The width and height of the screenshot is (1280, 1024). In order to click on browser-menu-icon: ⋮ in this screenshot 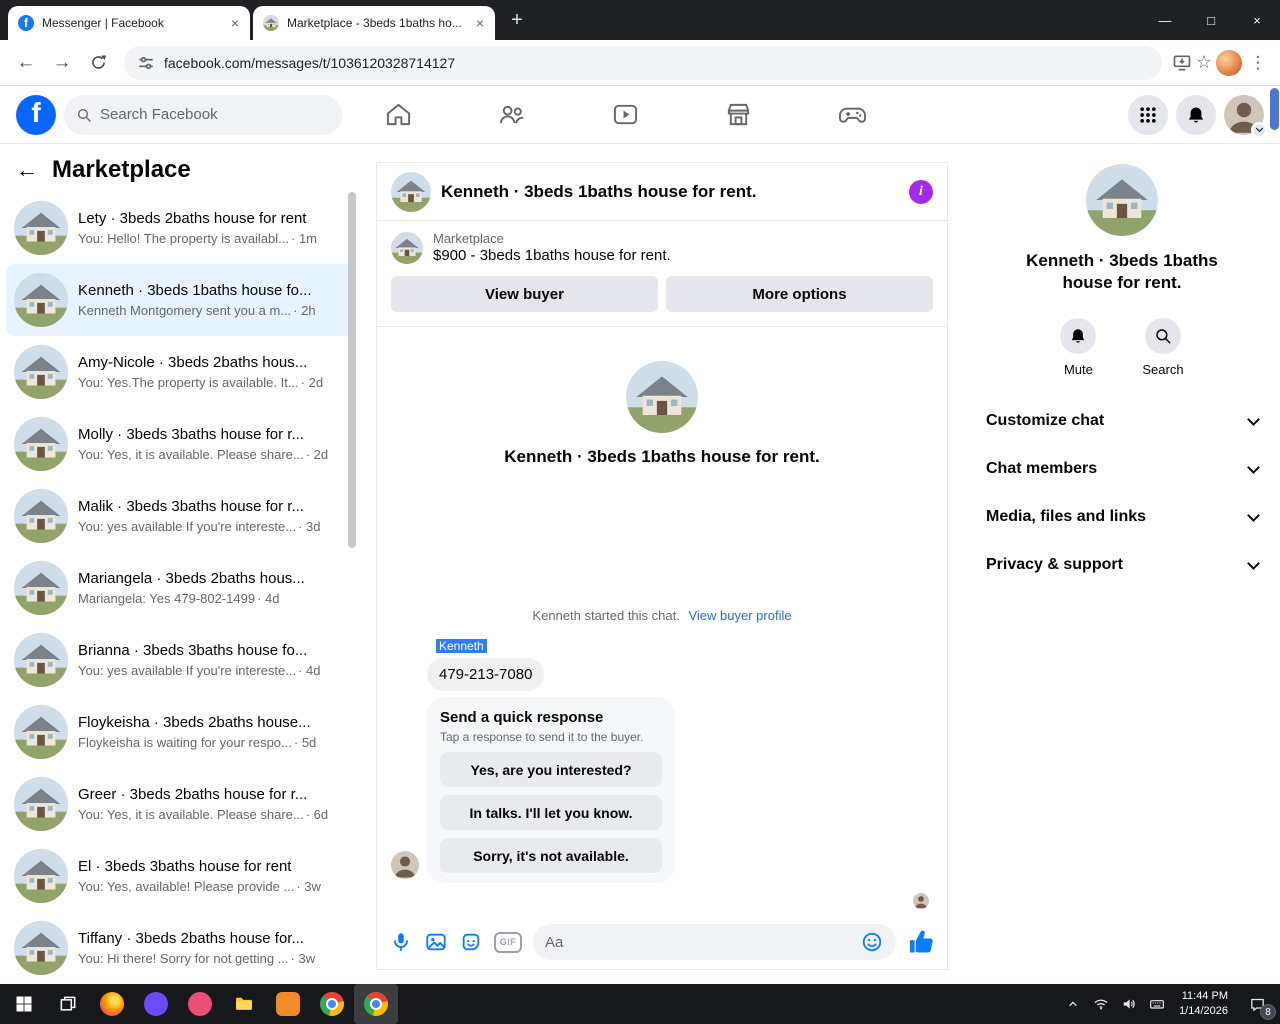, I will do `click(1258, 63)`.